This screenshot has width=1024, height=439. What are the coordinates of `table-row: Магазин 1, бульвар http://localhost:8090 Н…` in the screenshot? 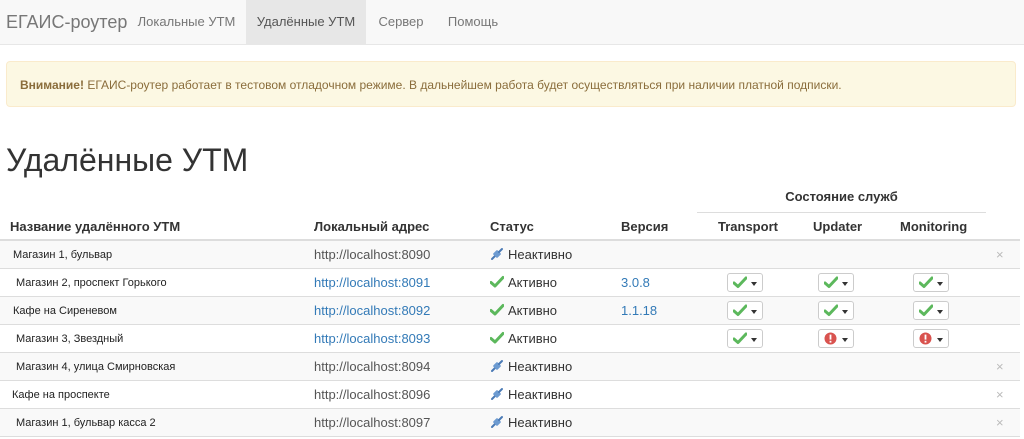 It's located at (510, 255).